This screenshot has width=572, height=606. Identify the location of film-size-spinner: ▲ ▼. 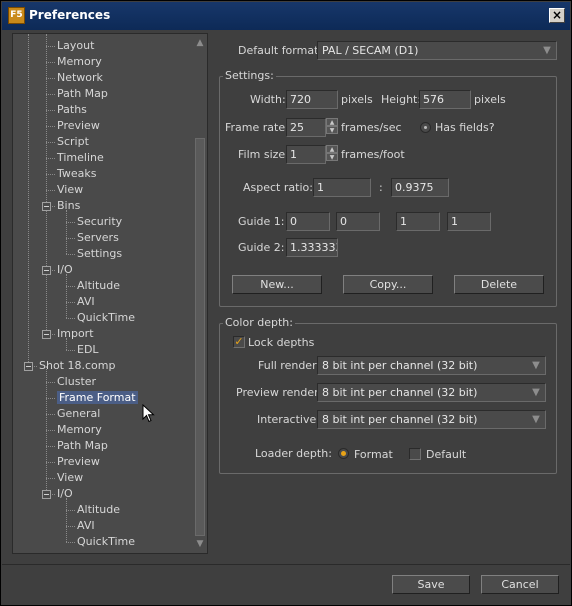
(332, 153).